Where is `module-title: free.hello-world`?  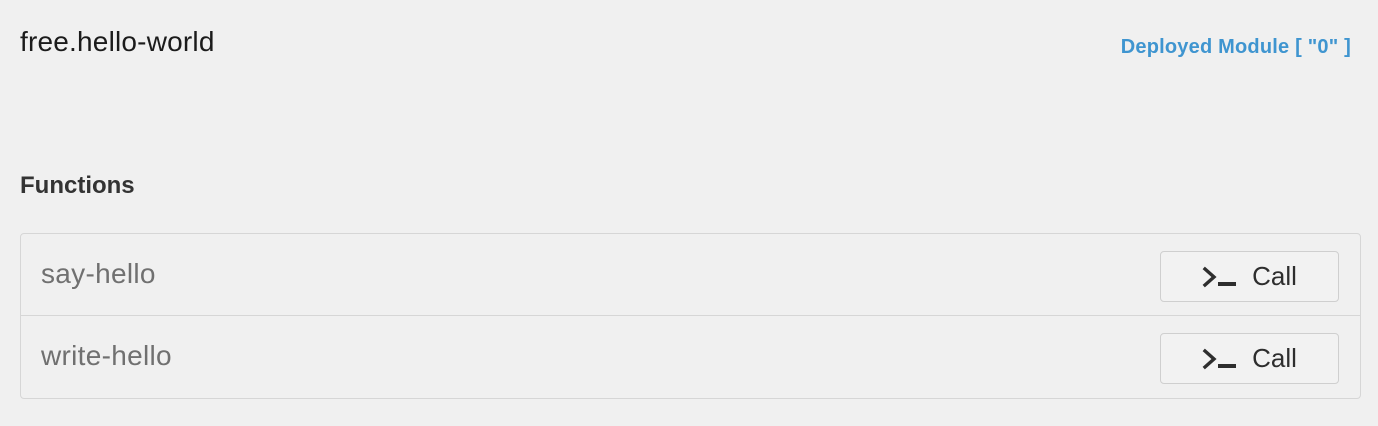 module-title: free.hello-world is located at coordinates (117, 41).